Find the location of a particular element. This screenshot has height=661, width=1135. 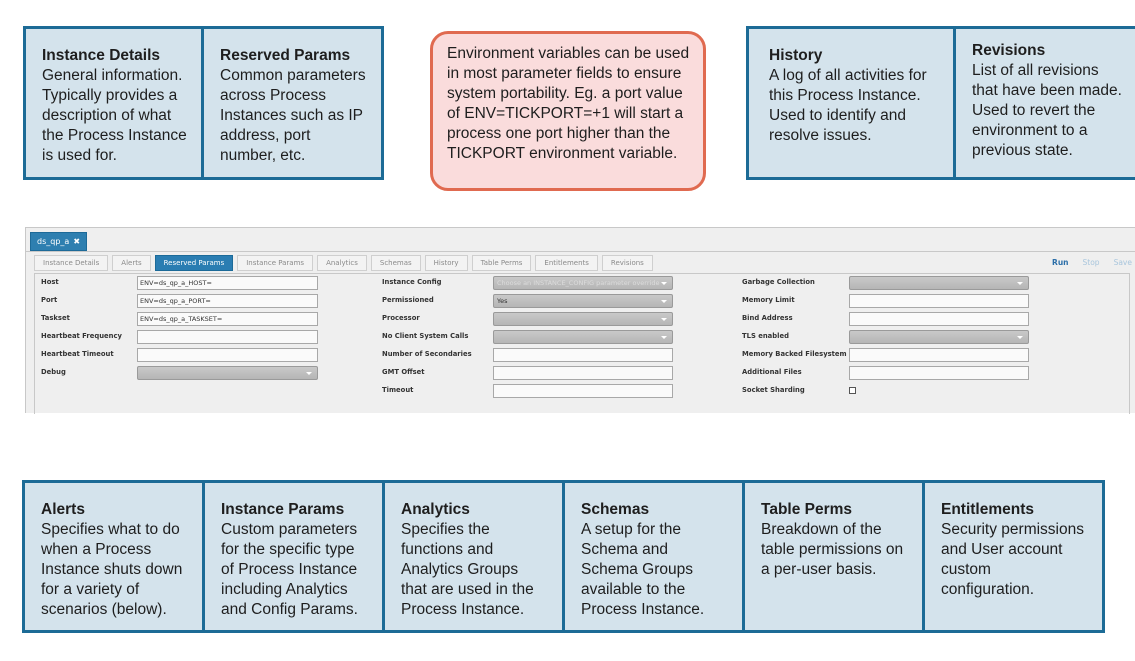

taskset-input: ENV=ds_qp_a_TASKSET= is located at coordinates (227, 319).